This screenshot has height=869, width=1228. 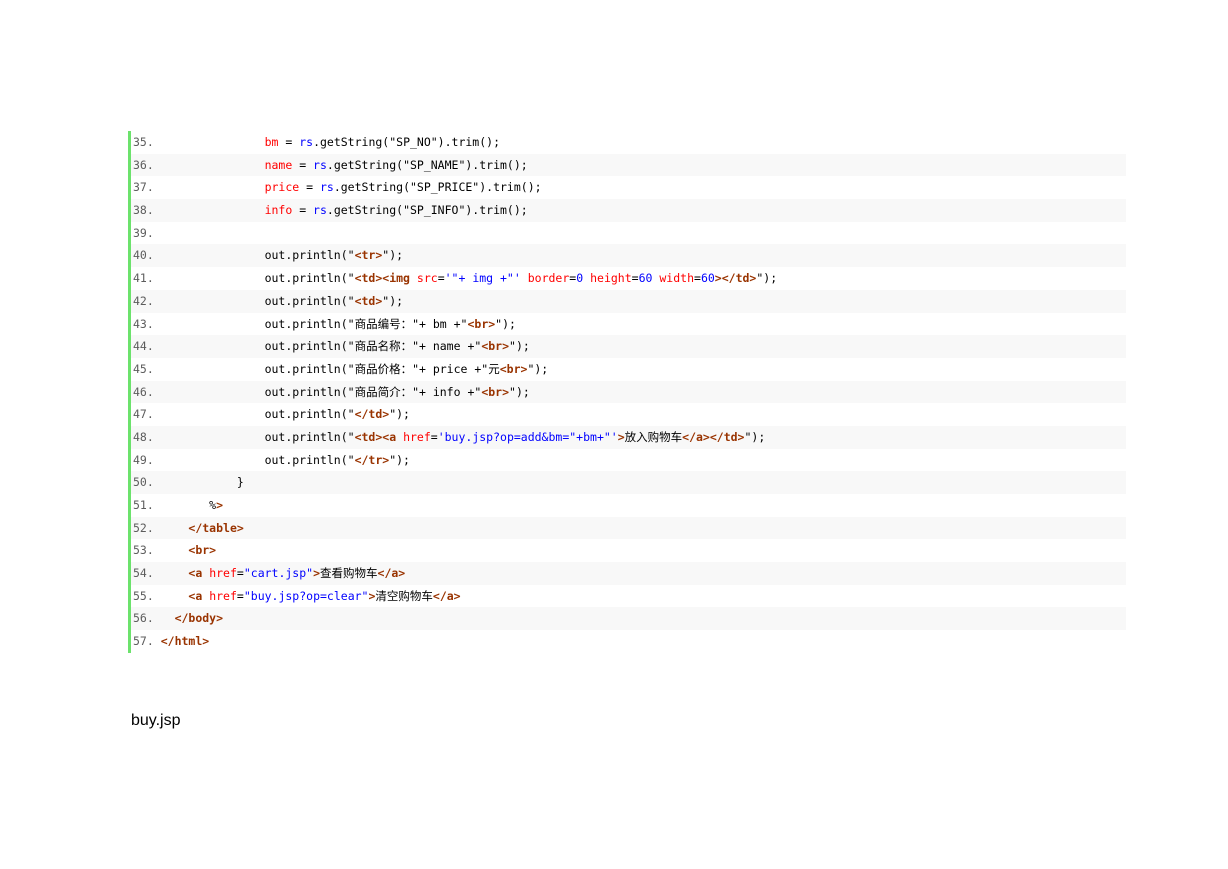 I want to click on line-number: 46., so click(x=143, y=391).